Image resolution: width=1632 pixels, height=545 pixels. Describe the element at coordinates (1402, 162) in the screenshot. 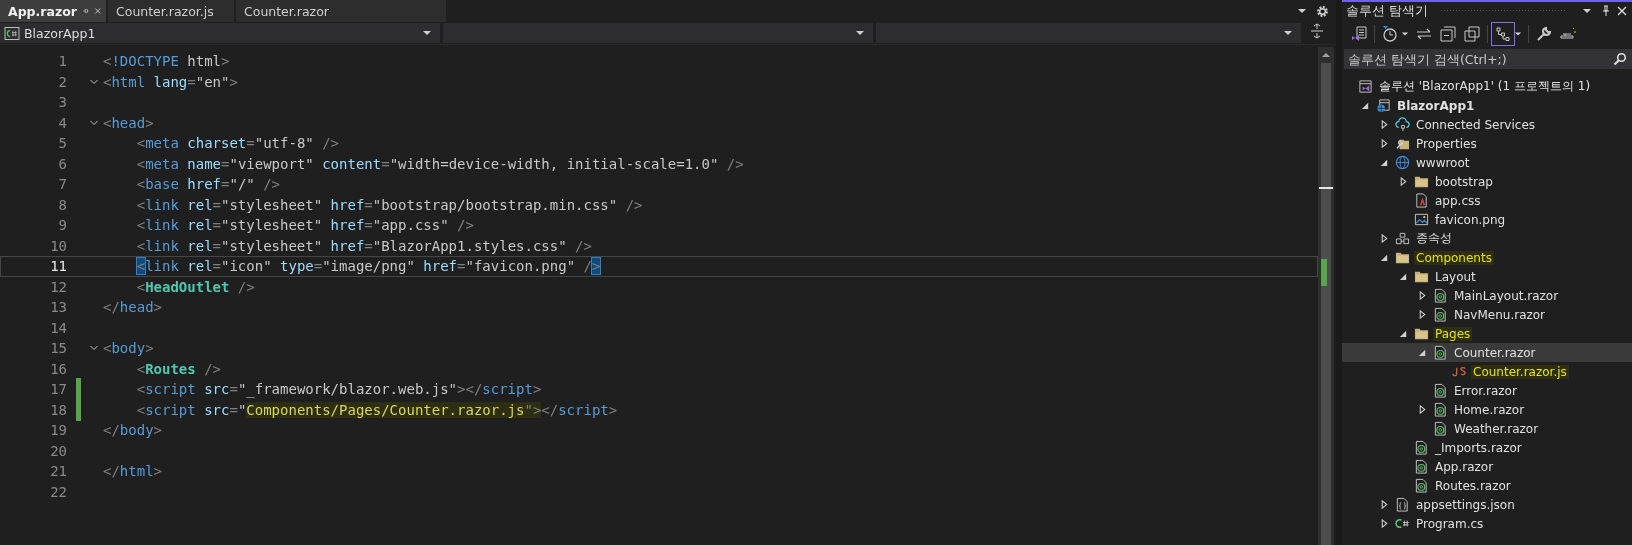

I see `globe-icon` at that location.